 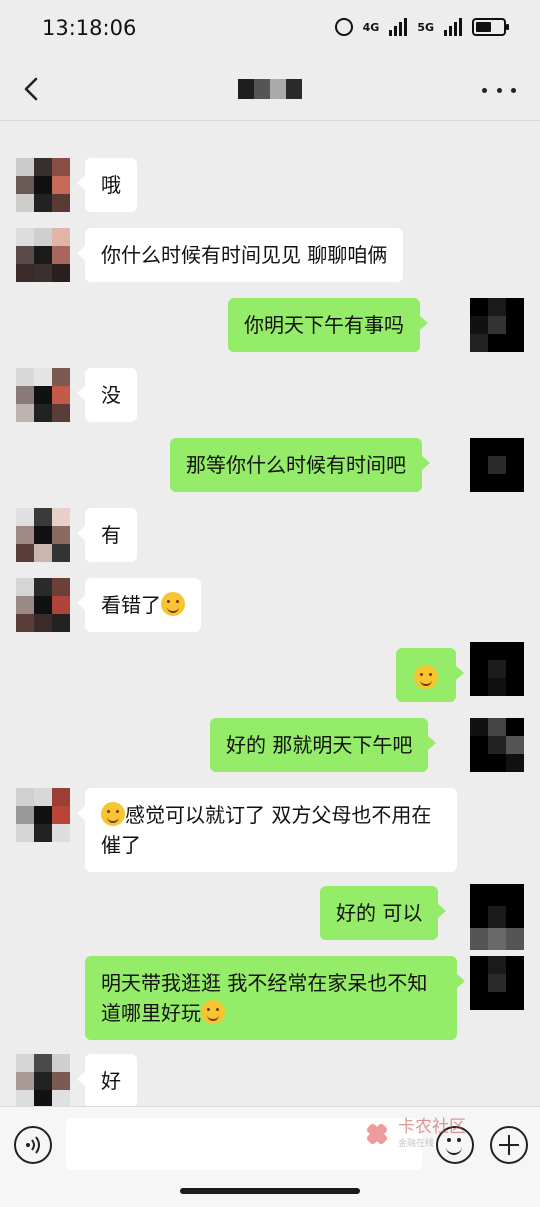 I want to click on status-time: 13:18:06, so click(x=89, y=28).